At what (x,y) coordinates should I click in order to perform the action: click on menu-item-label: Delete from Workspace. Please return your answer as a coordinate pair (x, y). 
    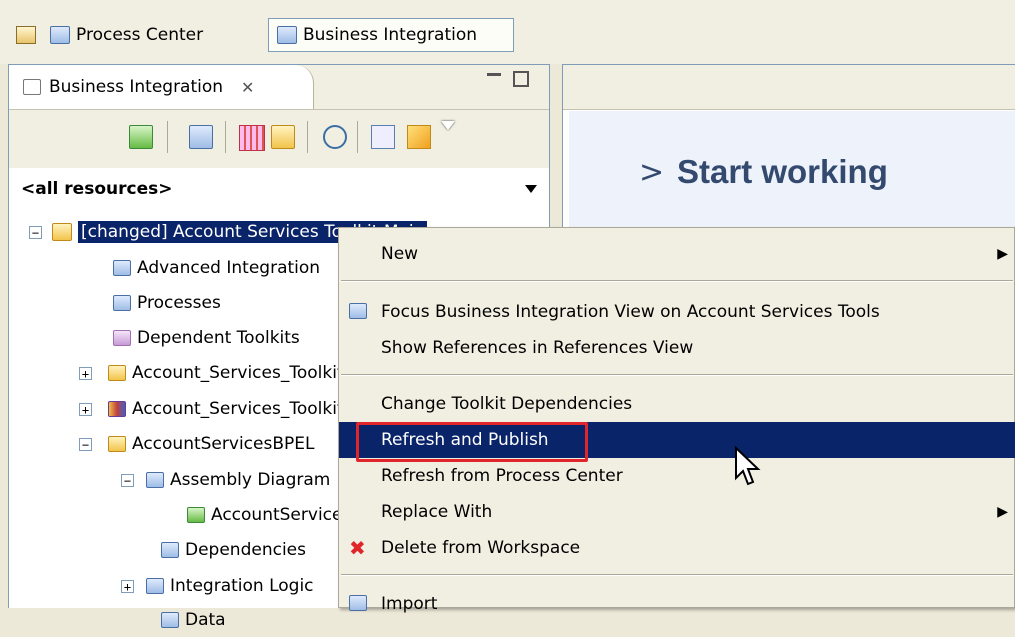
    Looking at the image, I should click on (481, 548).